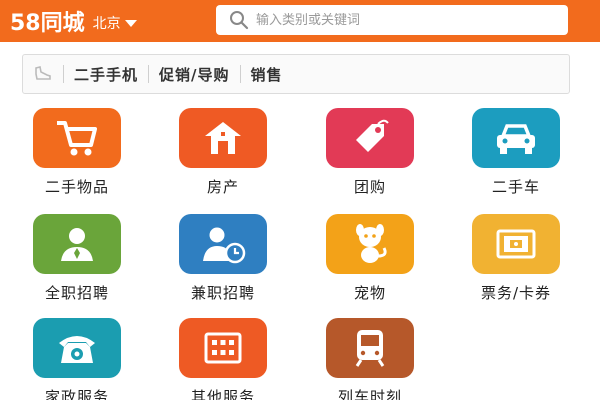  Describe the element at coordinates (515, 187) in the screenshot. I see `tile-label: 二手车` at that location.